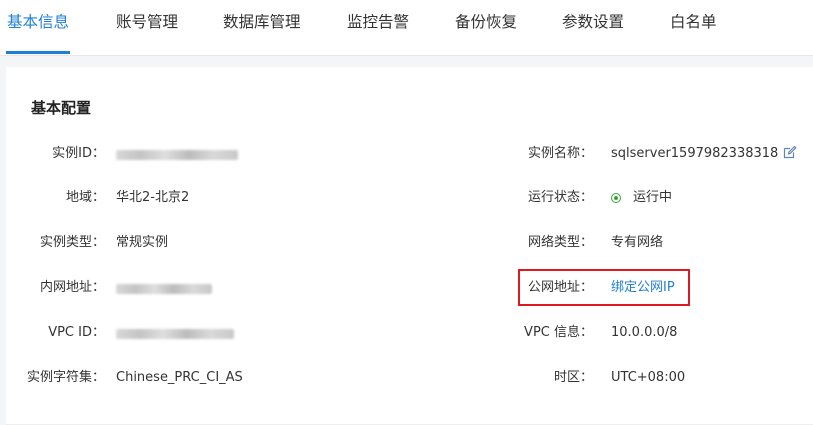 This screenshot has height=425, width=813. I want to click on tab-parameter-settings: 参数设置, so click(593, 22).